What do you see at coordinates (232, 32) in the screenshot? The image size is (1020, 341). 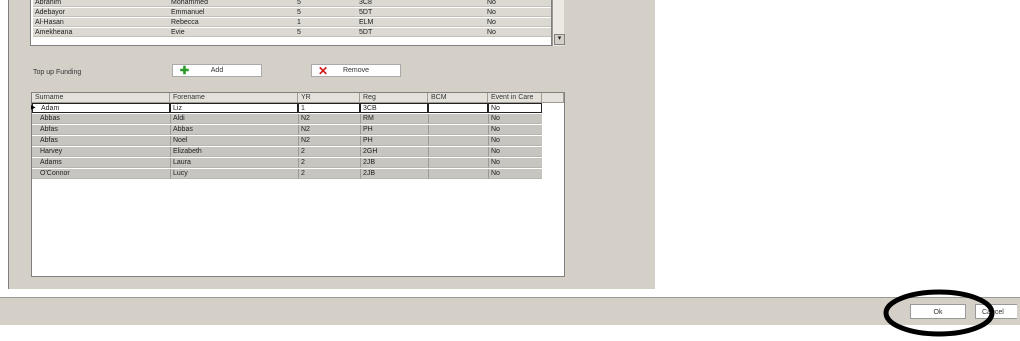 I see `cell-forename: Evie` at bounding box center [232, 32].